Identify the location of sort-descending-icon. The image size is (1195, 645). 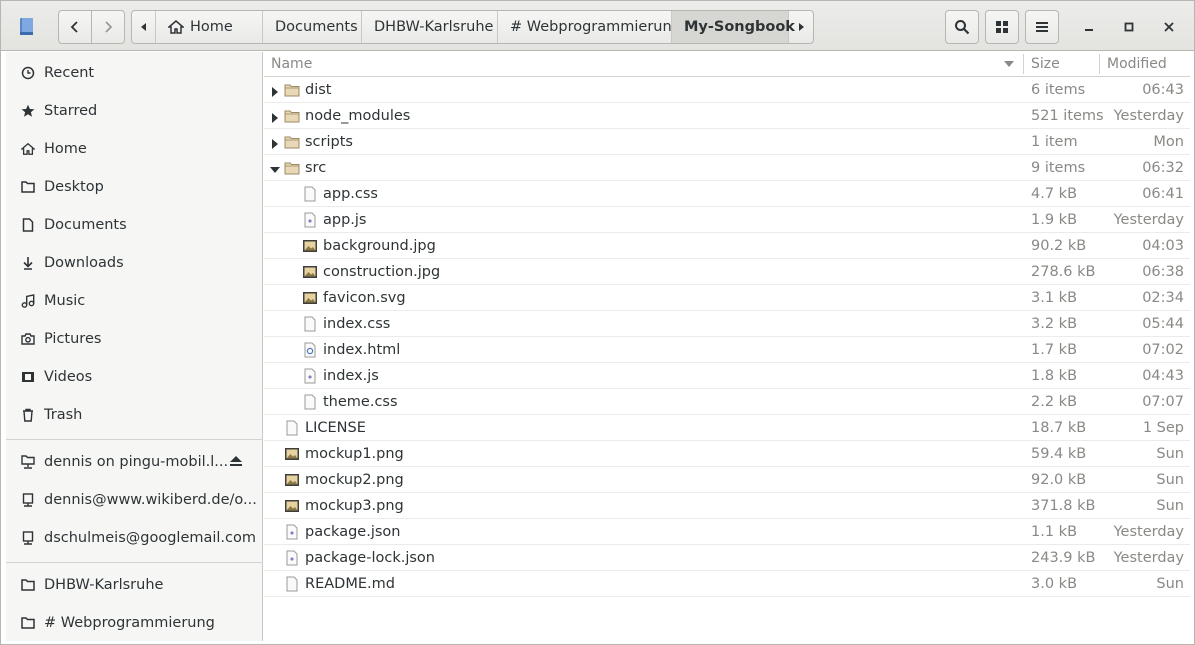
(1009, 64).